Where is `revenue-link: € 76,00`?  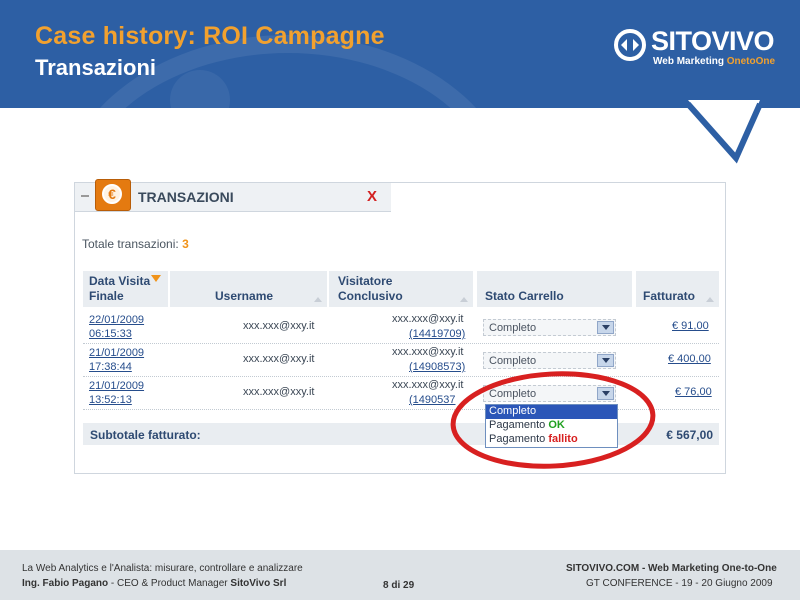 revenue-link: € 76,00 is located at coordinates (693, 392).